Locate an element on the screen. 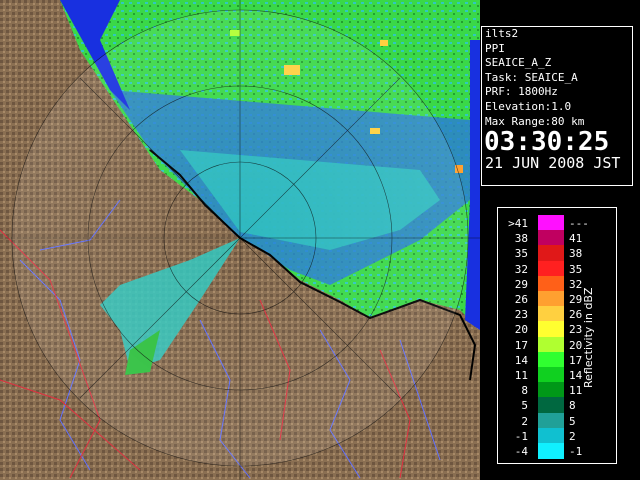 The width and height of the screenshot is (640, 480). legend-row: -4 -1 is located at coordinates (557, 451).